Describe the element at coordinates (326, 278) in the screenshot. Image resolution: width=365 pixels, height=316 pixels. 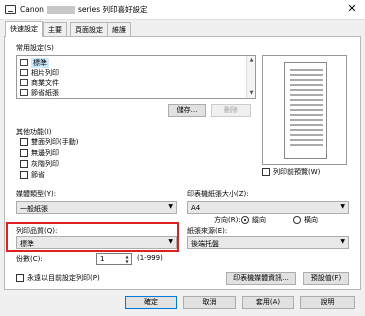
I see `defaults-button: 預設值(F)` at that location.